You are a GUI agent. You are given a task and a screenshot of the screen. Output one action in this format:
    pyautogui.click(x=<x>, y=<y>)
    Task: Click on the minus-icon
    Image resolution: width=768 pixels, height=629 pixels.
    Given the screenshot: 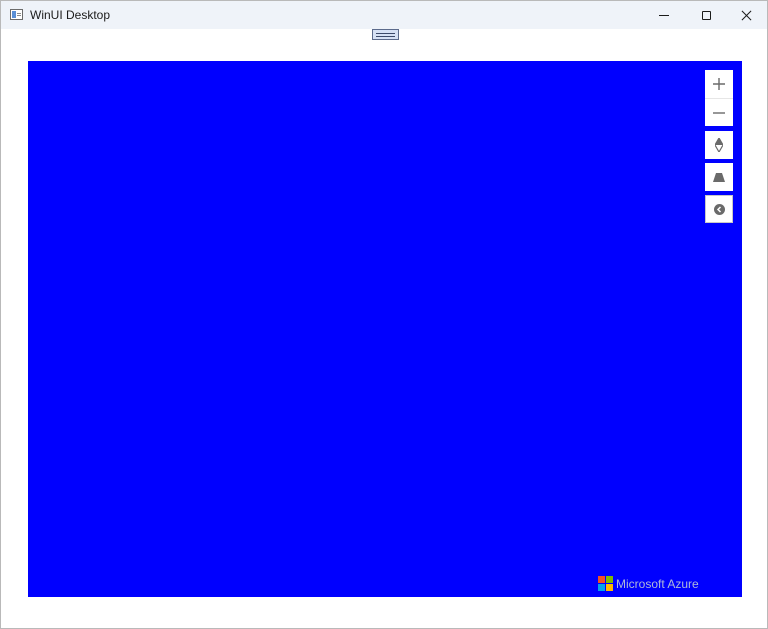 What is the action you would take?
    pyautogui.click(x=719, y=112)
    